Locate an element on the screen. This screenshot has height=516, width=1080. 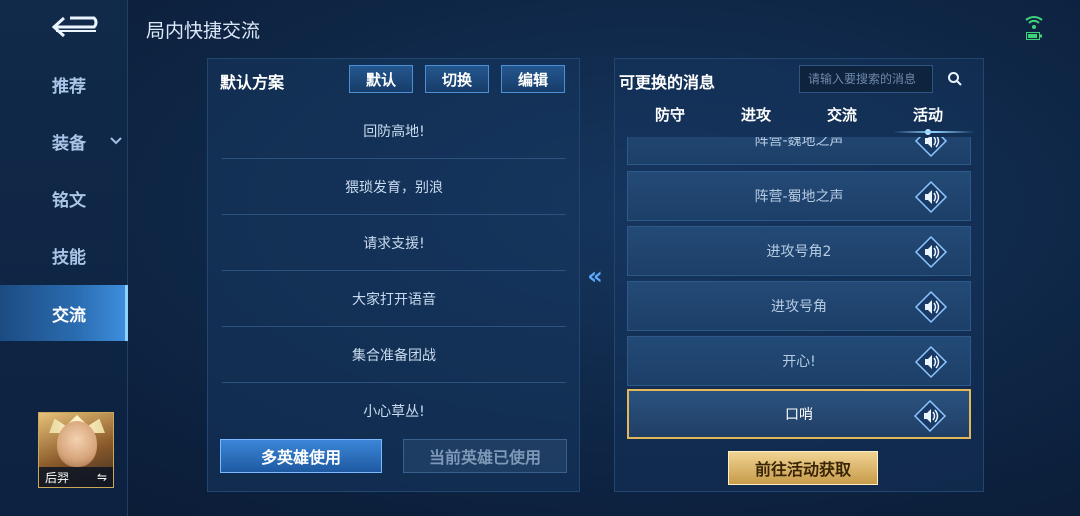
transfer-left-icon: « is located at coordinates (595, 276).